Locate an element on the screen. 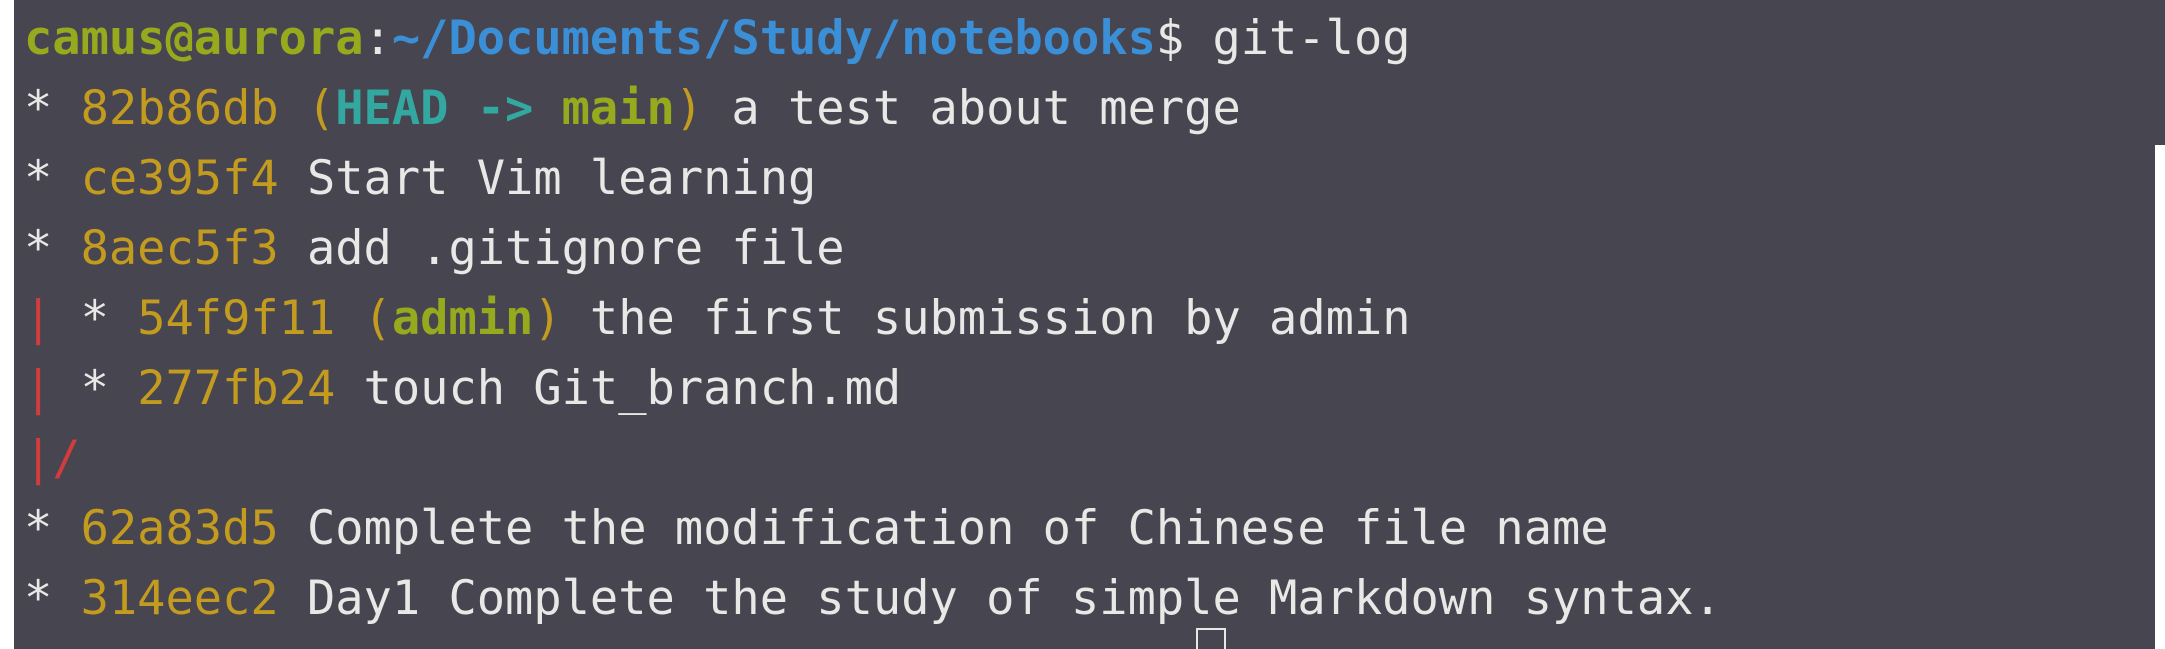 This screenshot has height=649, width=2165. prompt-user-host: camus@aurora is located at coordinates (194, 38).